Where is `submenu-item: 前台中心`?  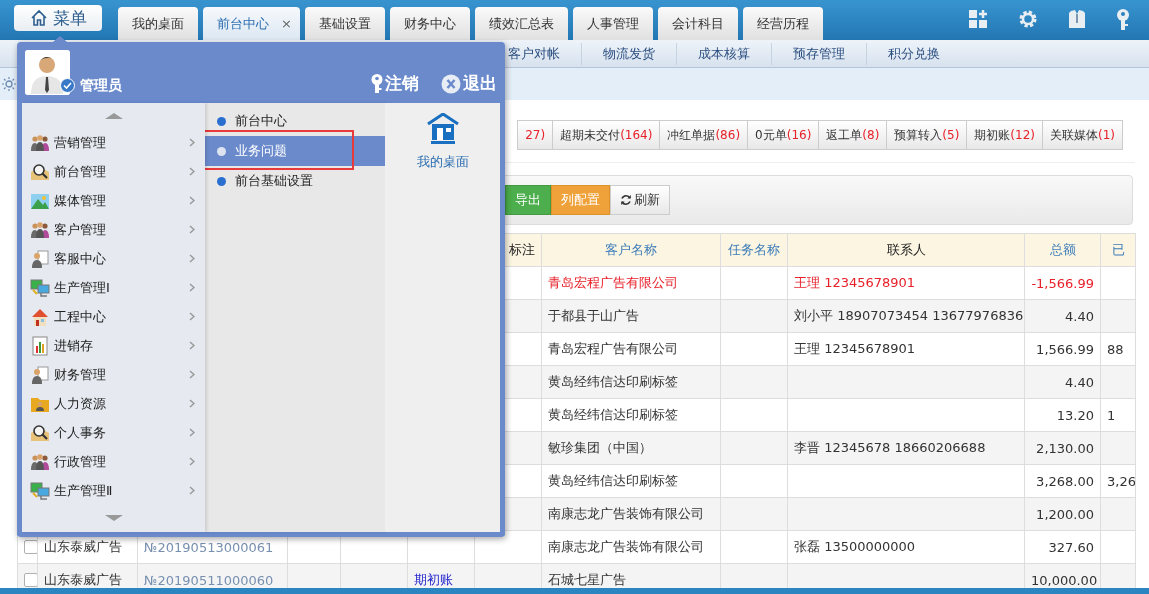
submenu-item: 前台中心 is located at coordinates (295, 121).